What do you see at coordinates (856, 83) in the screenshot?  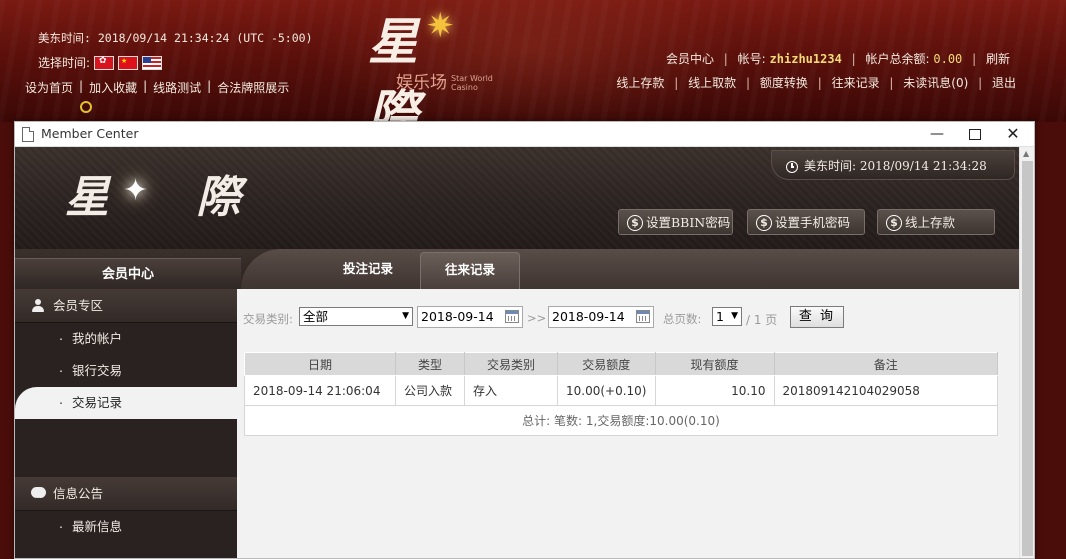 I see `nav-records: 往来记录` at bounding box center [856, 83].